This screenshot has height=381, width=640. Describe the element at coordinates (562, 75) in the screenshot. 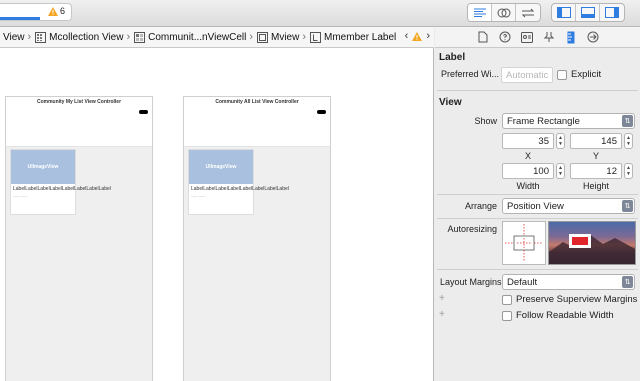

I see `explicit-checkbox` at that location.